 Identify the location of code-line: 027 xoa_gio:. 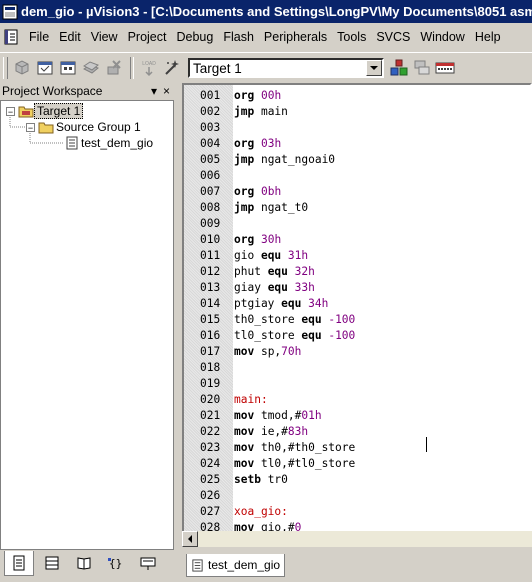
(269, 512).